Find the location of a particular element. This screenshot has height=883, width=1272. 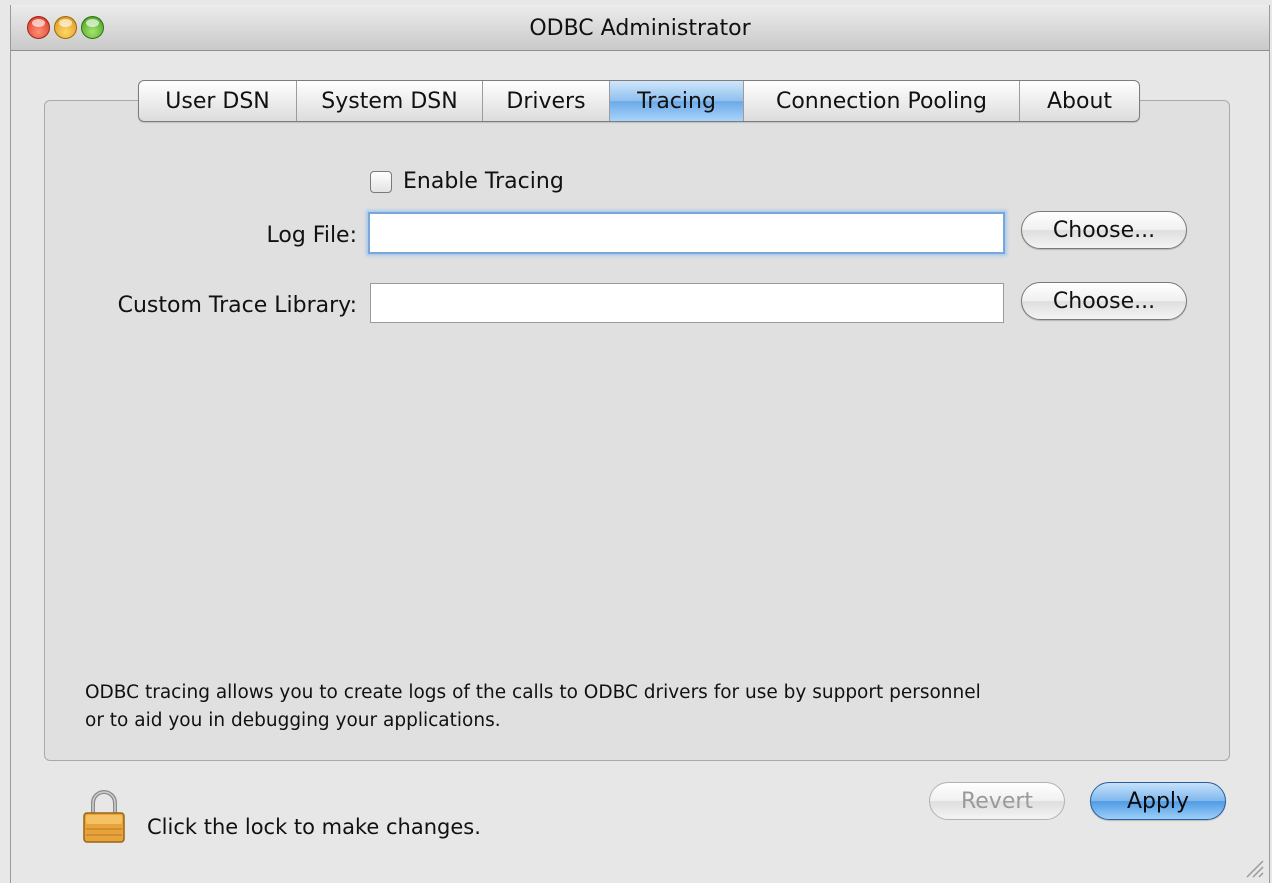

window-title: ODBC Administrator is located at coordinates (640, 28).